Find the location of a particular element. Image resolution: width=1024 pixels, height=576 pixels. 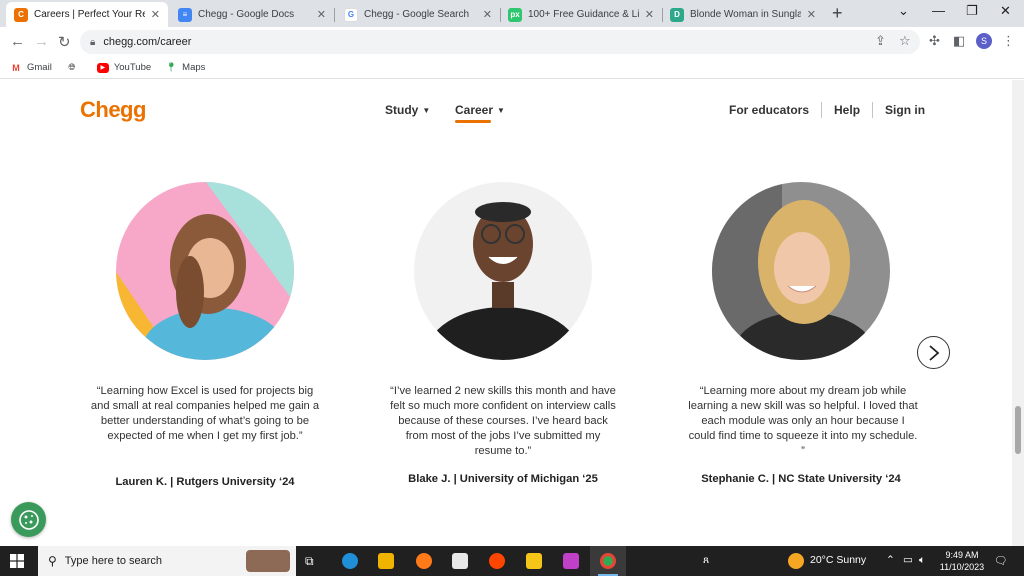

people-icon: ጸ is located at coordinates (706, 560).